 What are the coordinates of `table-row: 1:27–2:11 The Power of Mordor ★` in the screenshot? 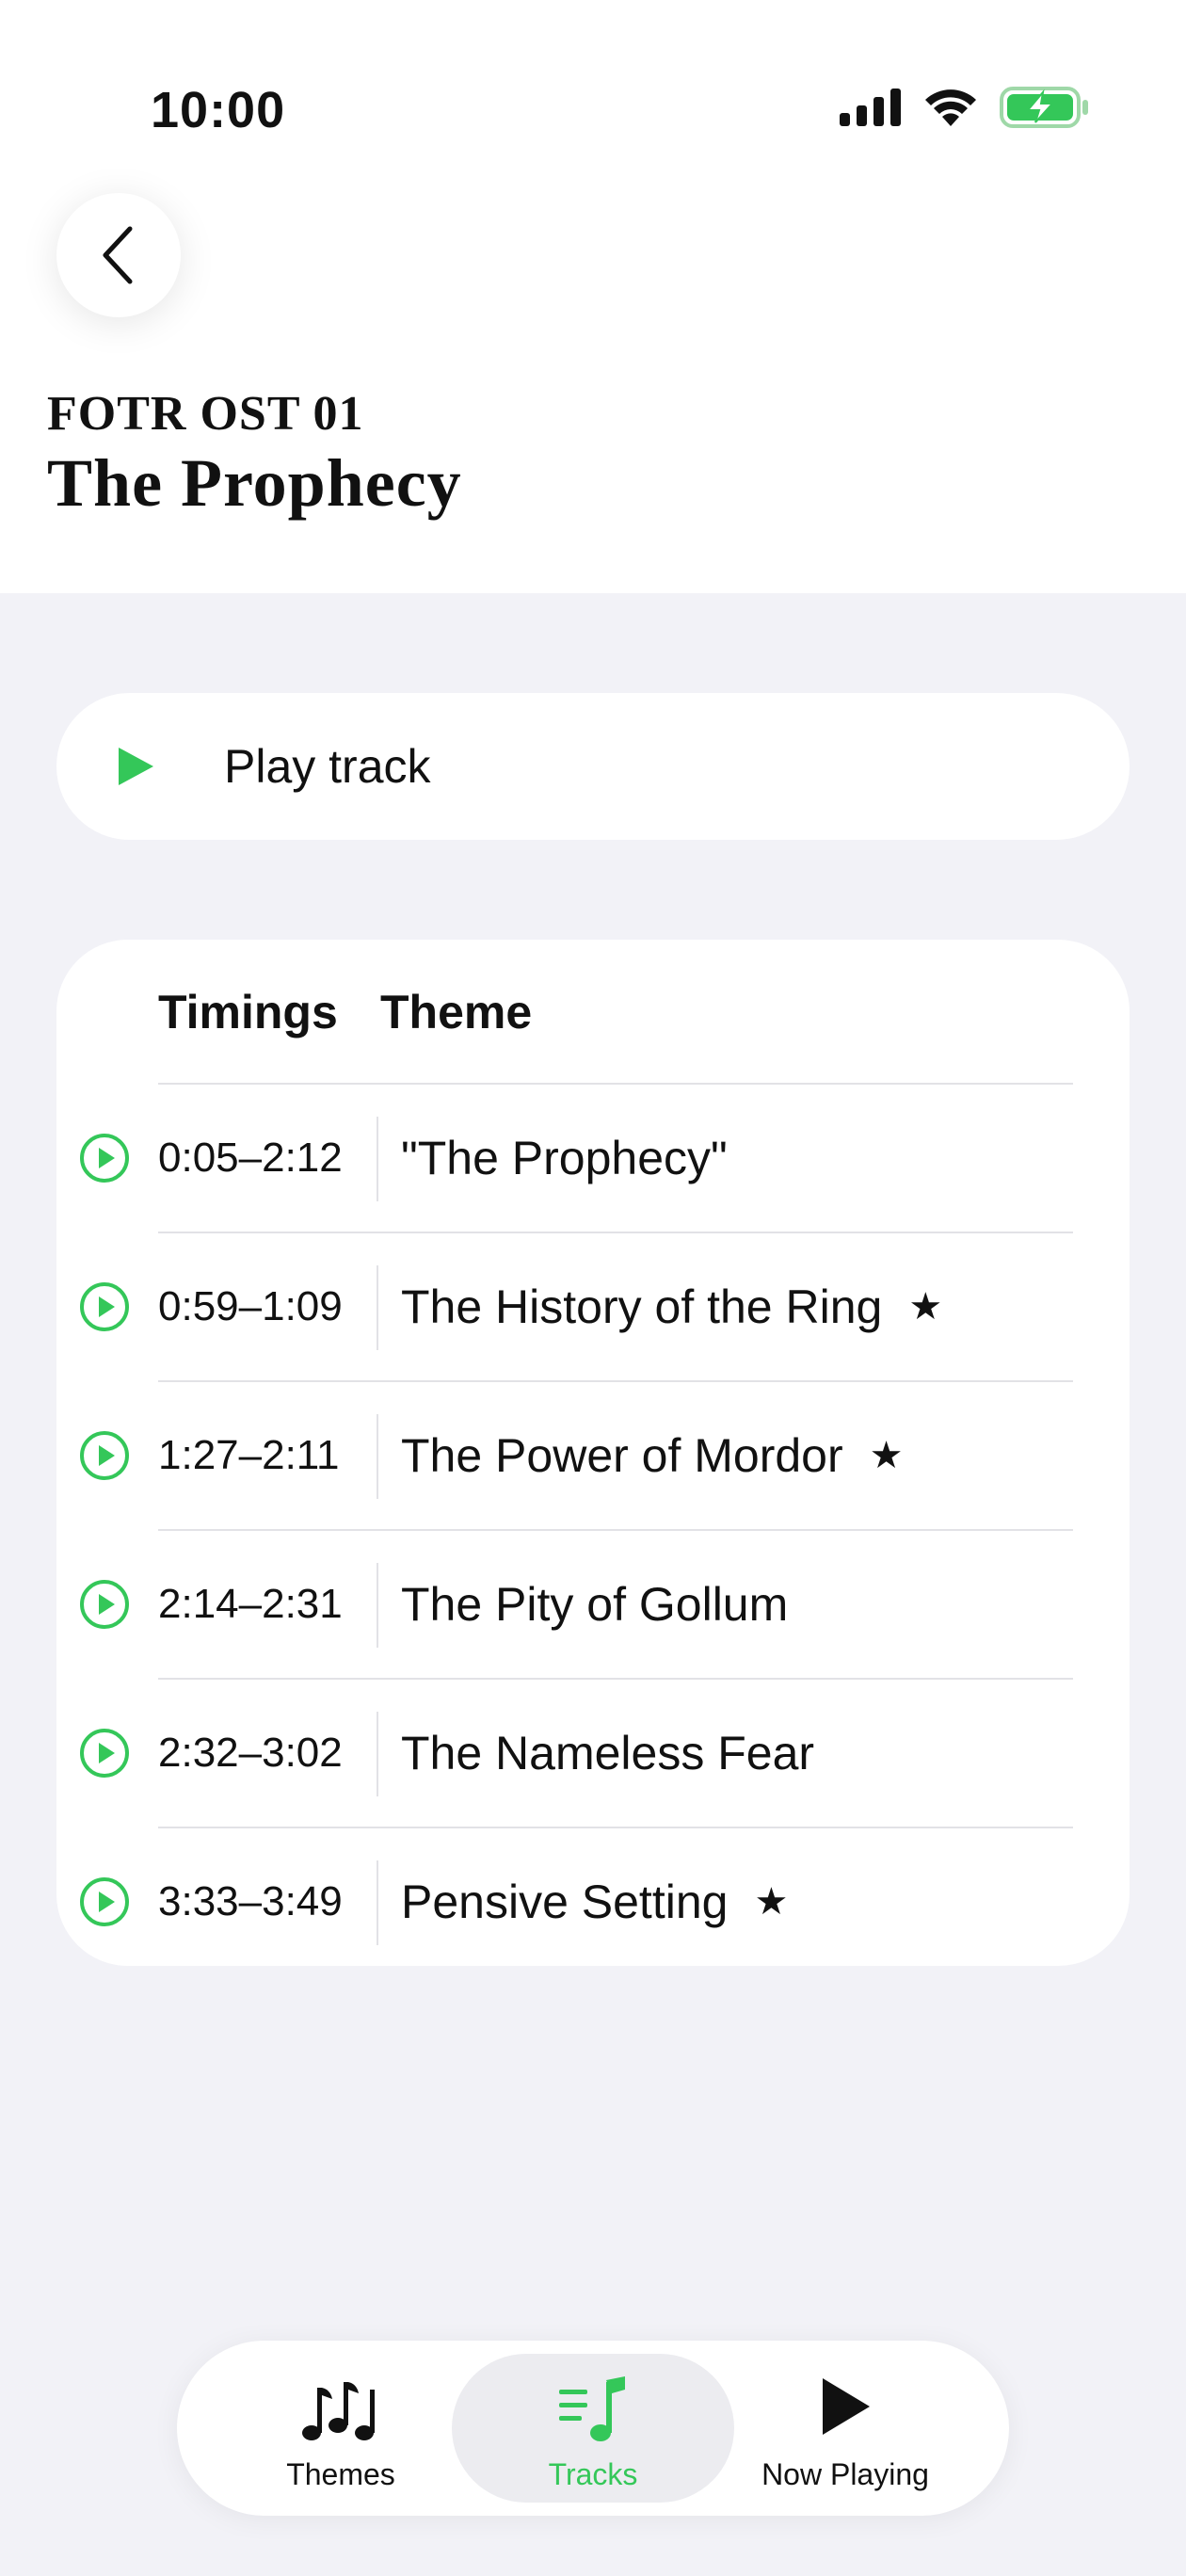 It's located at (576, 1454).